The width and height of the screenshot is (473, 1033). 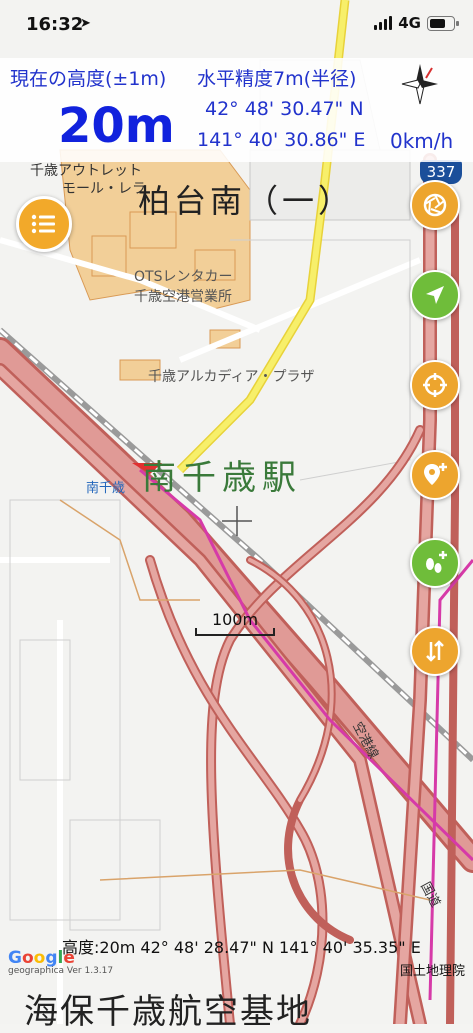 What do you see at coordinates (409, 23) in the screenshot?
I see `network-type: 4G` at bounding box center [409, 23].